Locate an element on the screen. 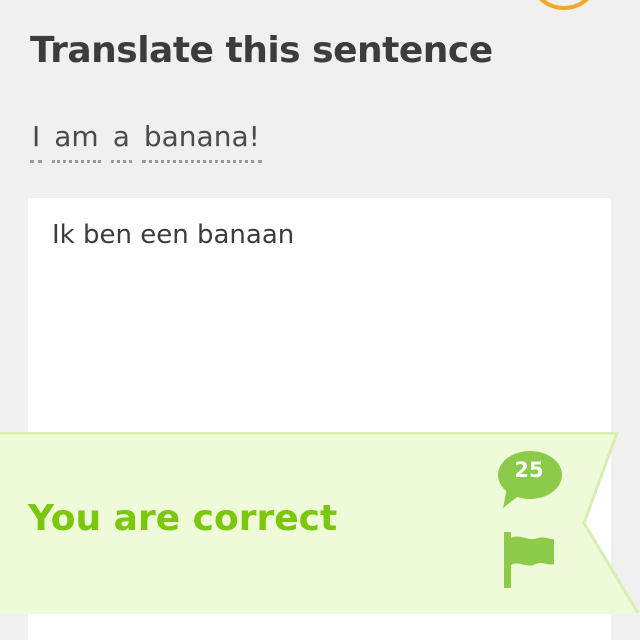  prompt-sentence: I am a banana! is located at coordinates (146, 141).